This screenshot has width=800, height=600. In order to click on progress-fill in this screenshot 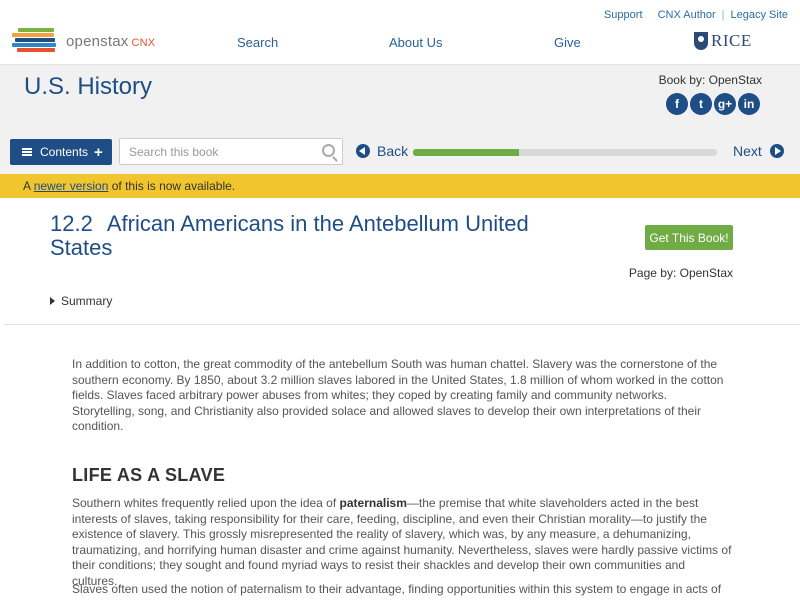, I will do `click(466, 152)`.